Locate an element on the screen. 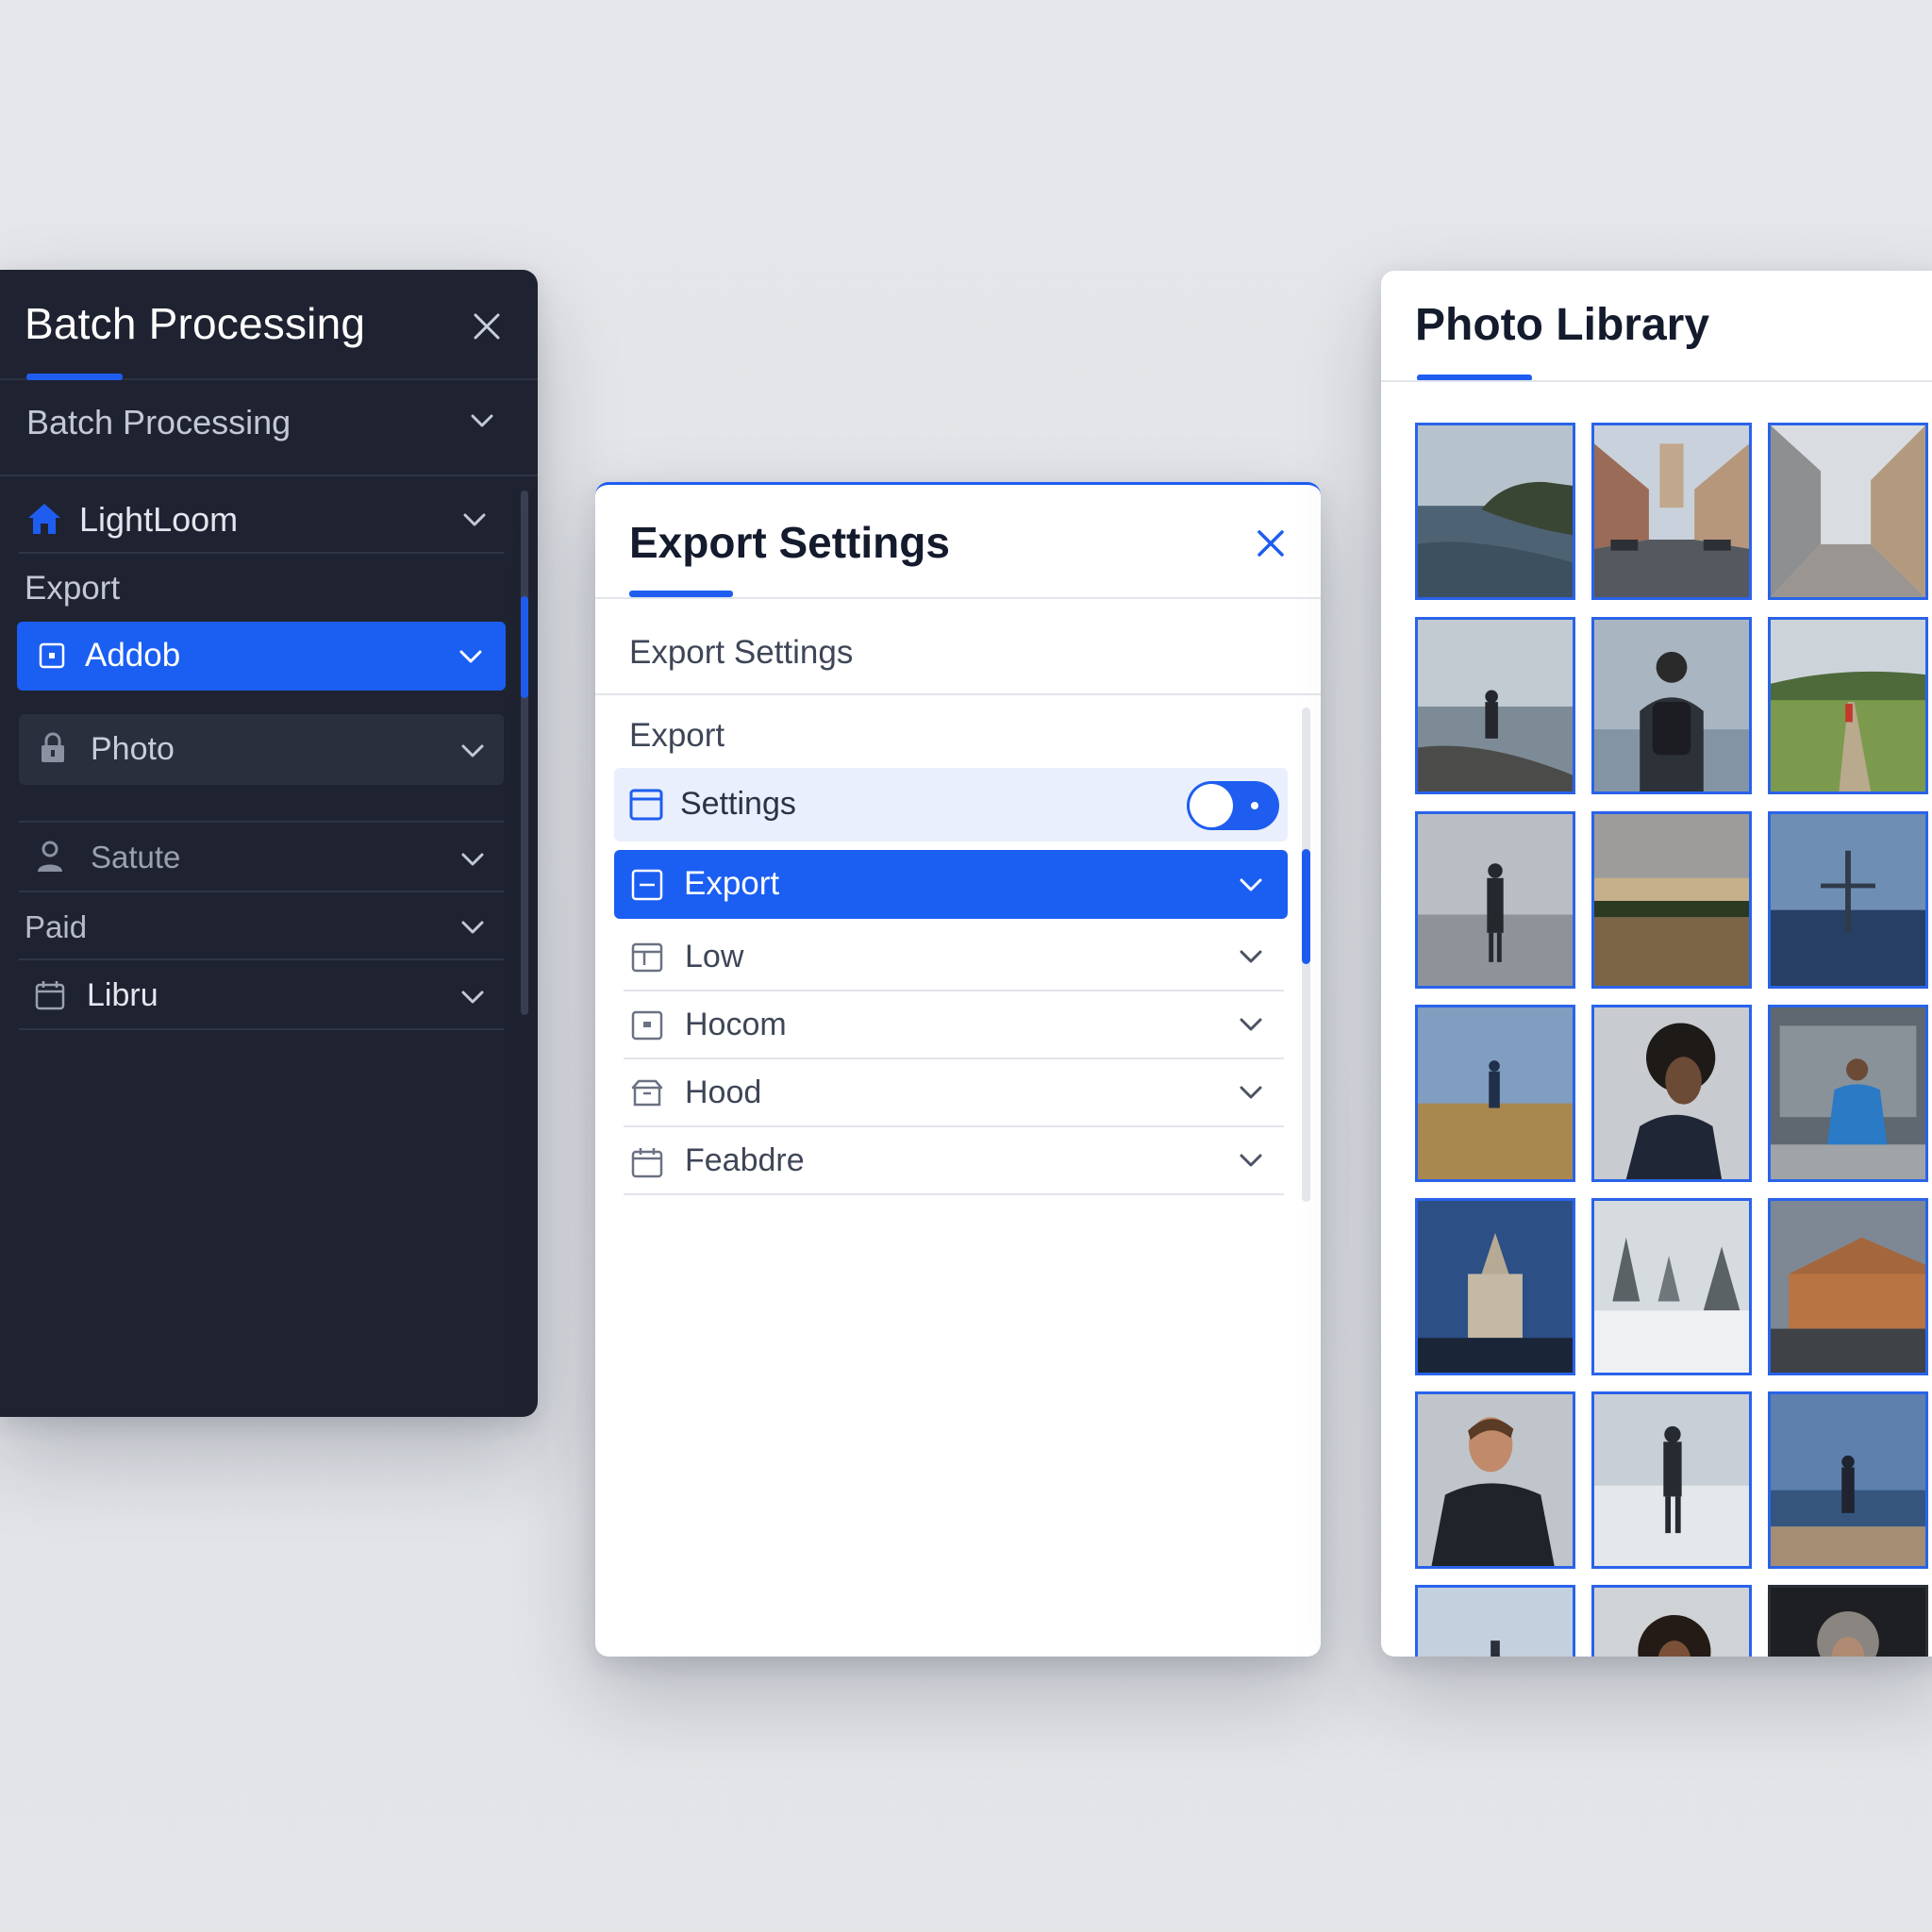  city-street-image is located at coordinates (1672, 511).